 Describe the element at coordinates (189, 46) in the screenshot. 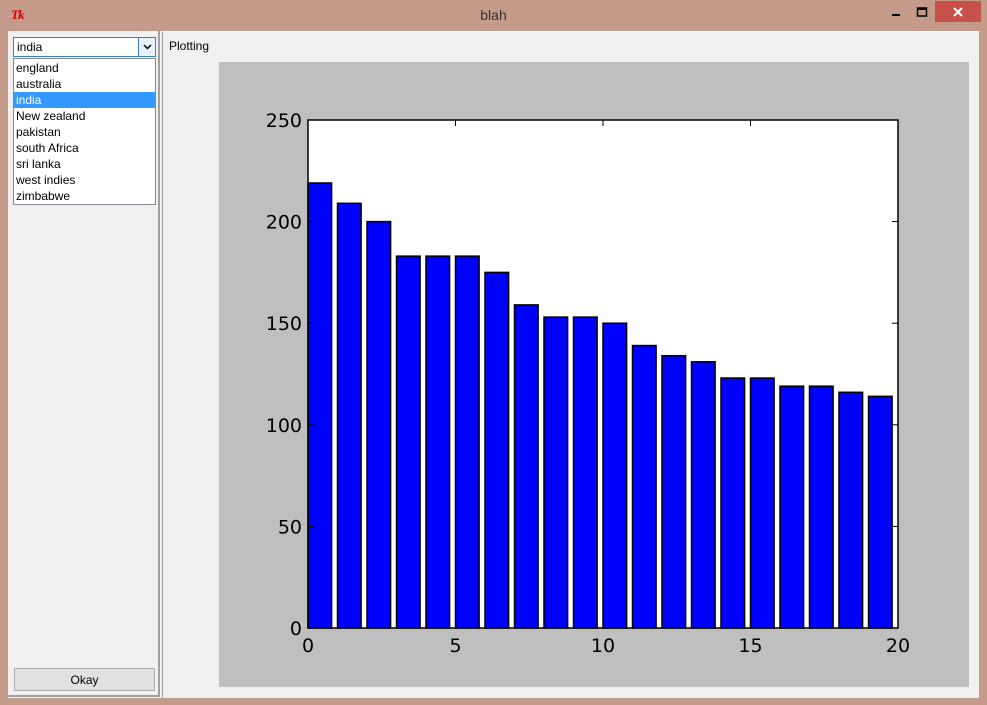

I see `plotting-label: Plotting` at that location.